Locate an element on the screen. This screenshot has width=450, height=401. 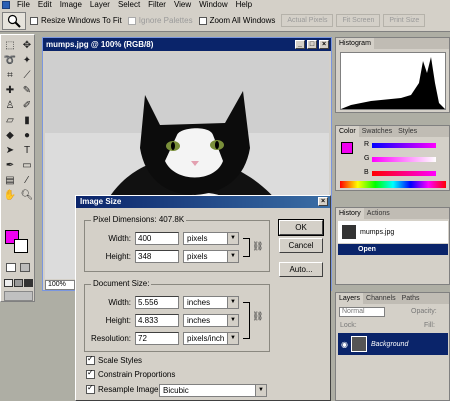
tab-swatches: Swatches is located at coordinates (377, 131).